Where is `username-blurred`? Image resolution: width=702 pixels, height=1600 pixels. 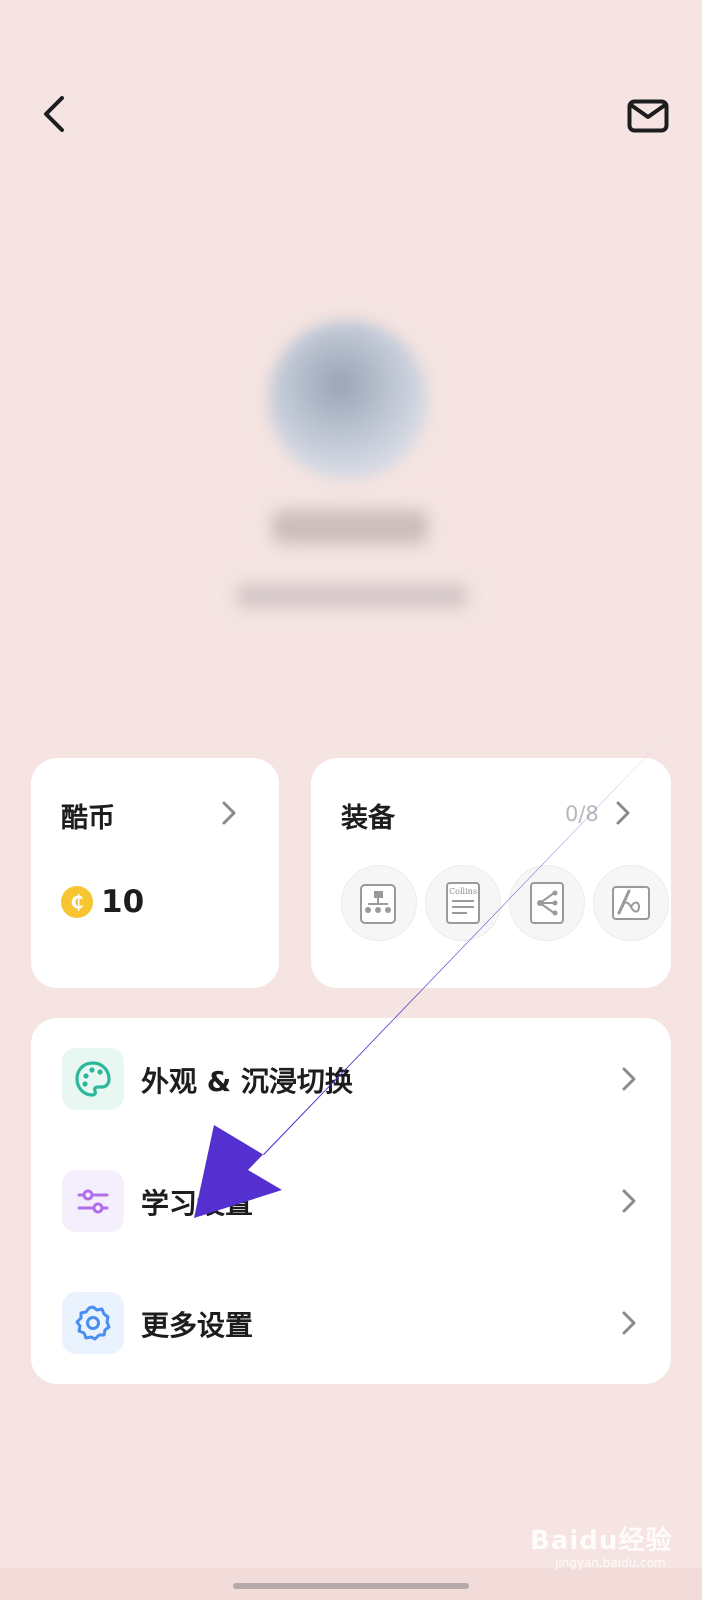 username-blurred is located at coordinates (350, 527).